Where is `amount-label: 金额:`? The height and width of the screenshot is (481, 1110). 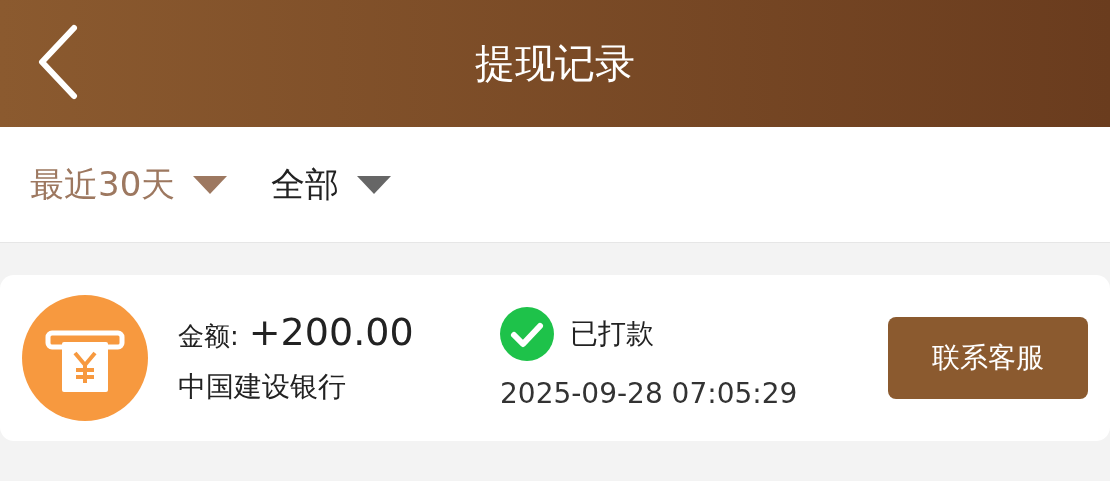 amount-label: 金额: is located at coordinates (208, 336).